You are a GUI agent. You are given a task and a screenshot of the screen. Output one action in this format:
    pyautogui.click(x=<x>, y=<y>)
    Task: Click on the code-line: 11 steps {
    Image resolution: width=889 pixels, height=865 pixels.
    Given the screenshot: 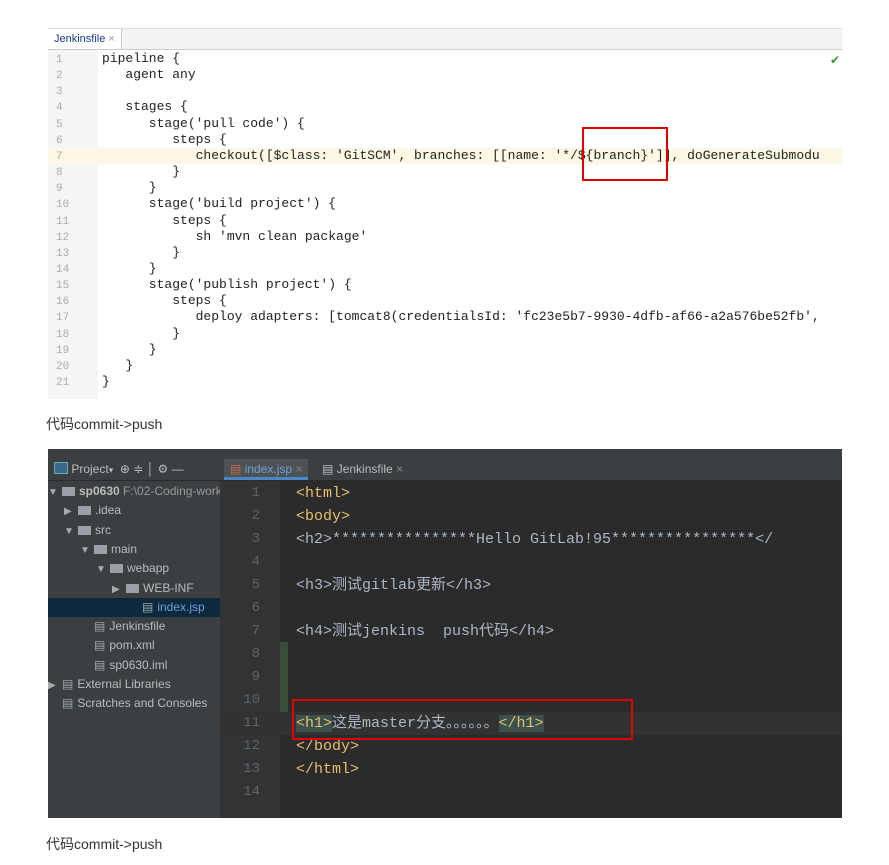 What is the action you would take?
    pyautogui.click(x=445, y=221)
    